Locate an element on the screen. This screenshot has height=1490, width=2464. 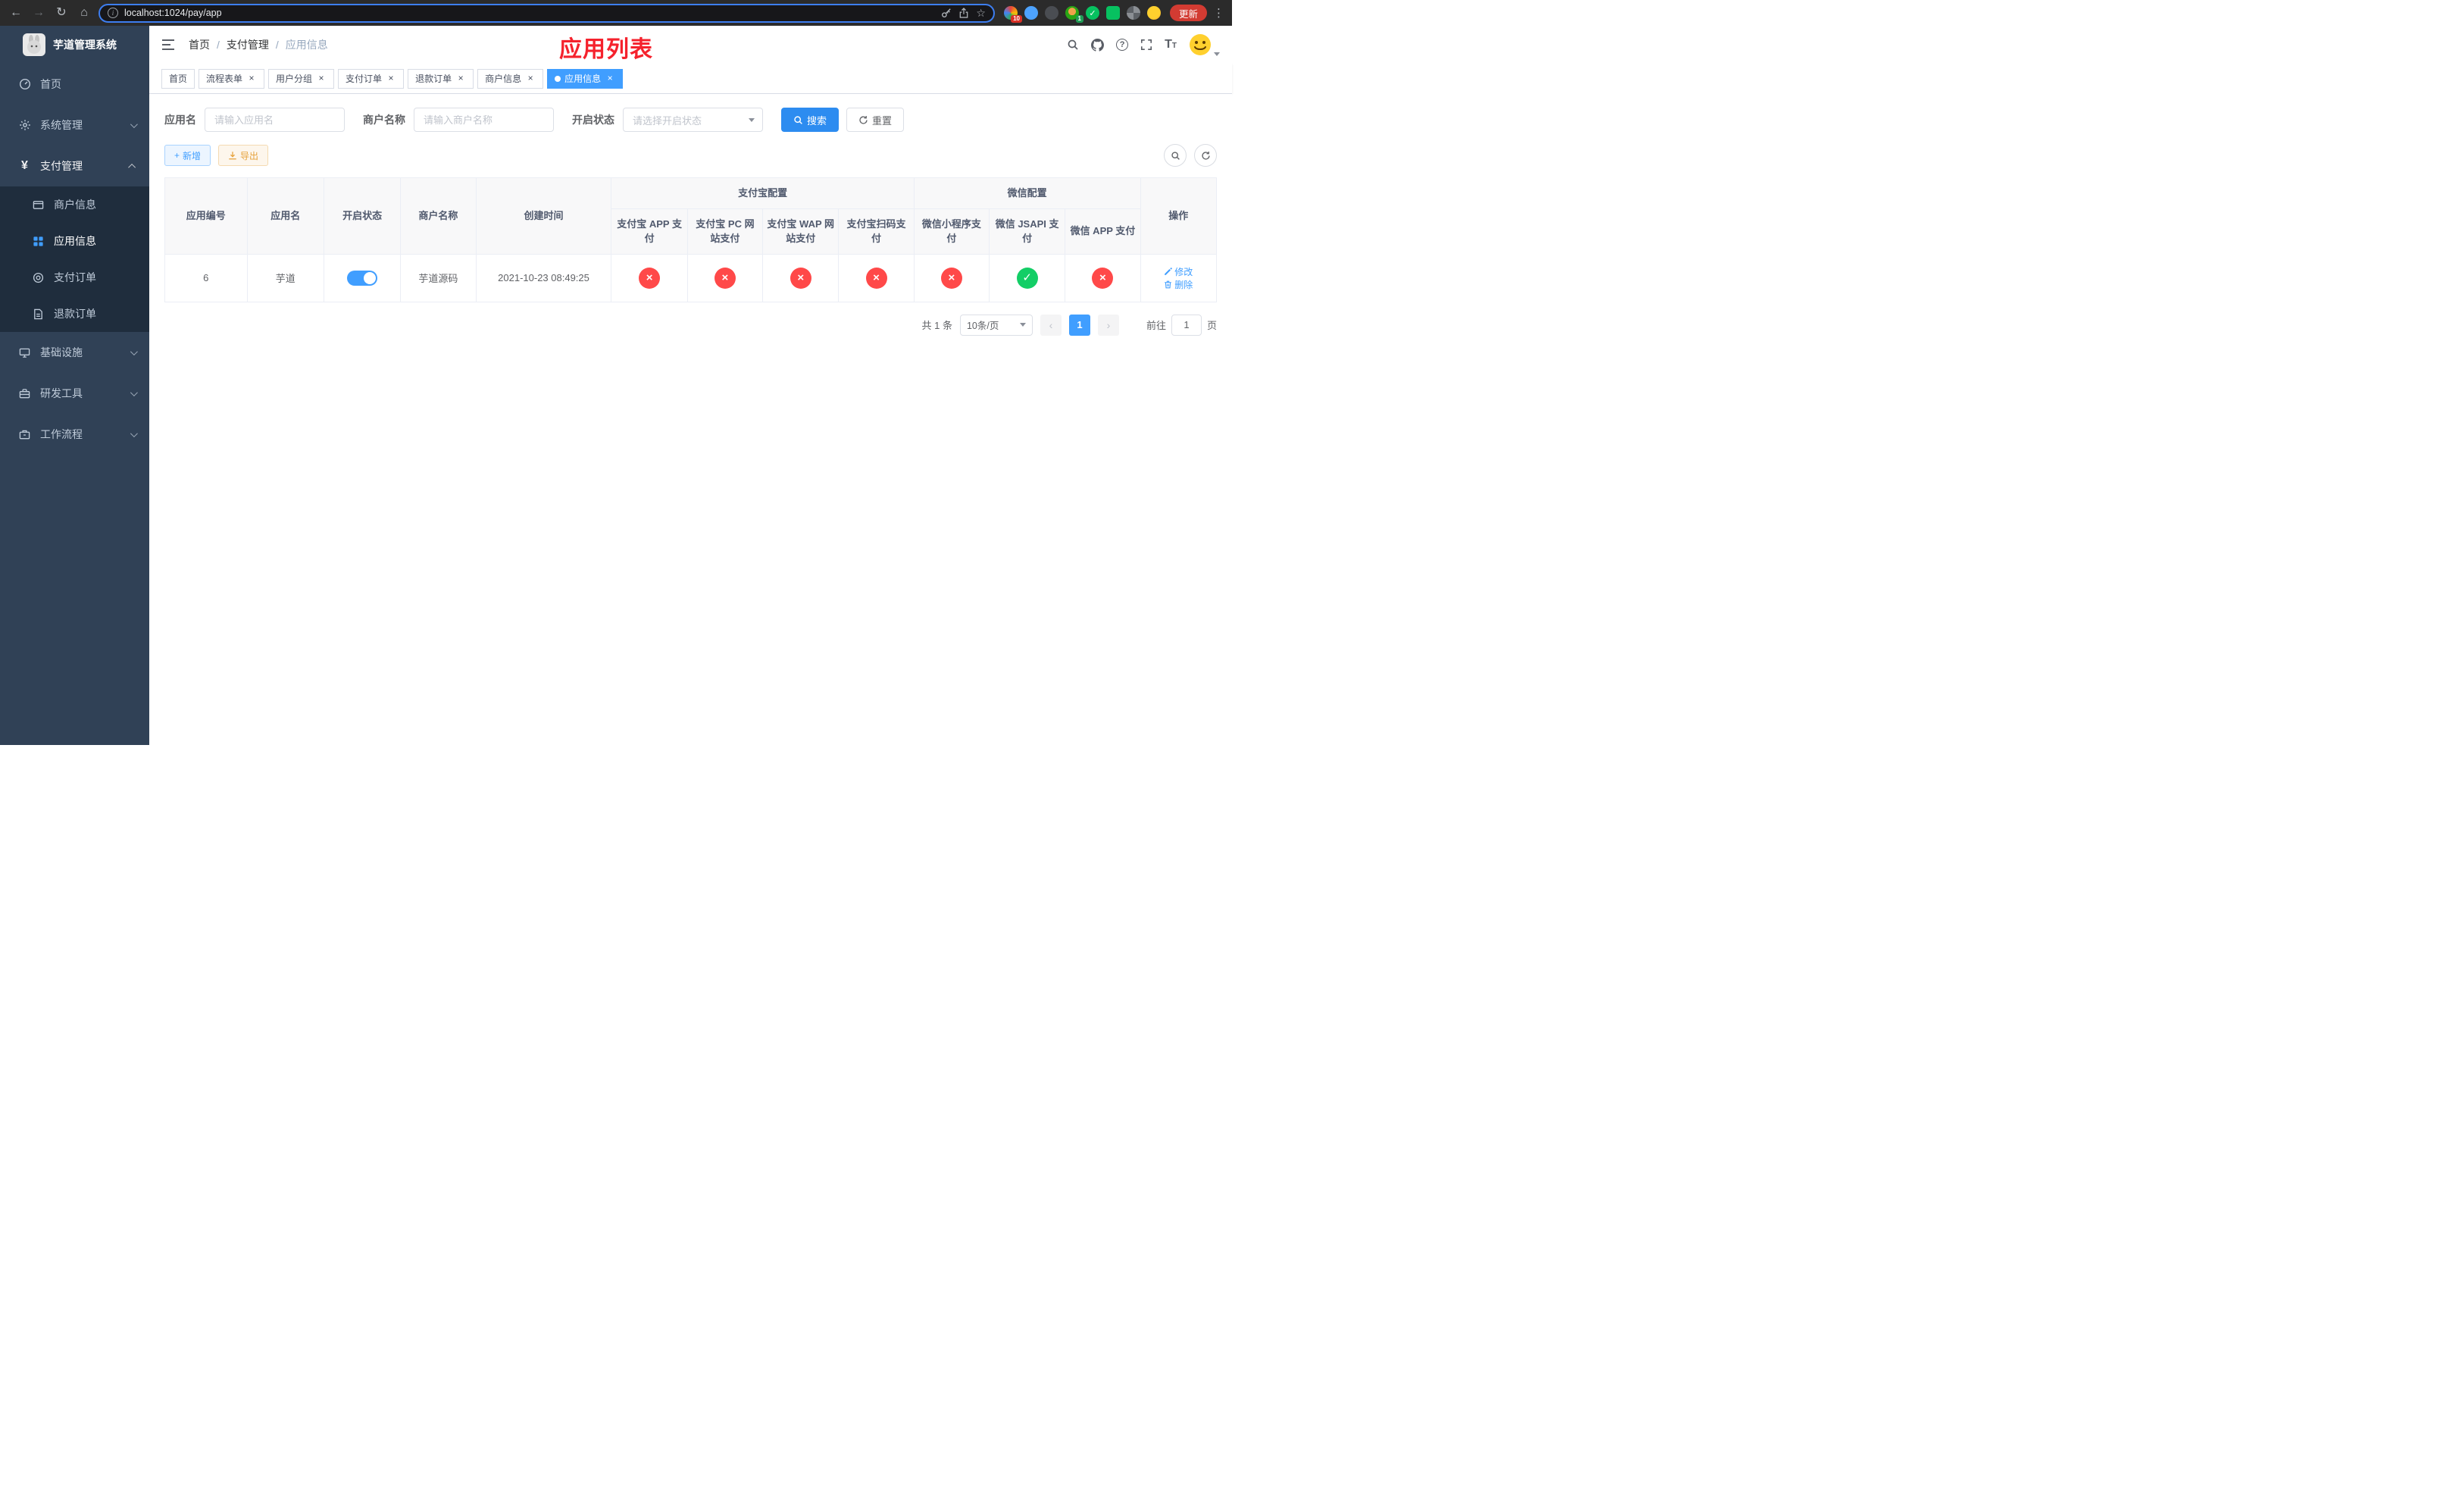
tab-refund-orders: 退款订单 × is located at coordinates (441, 78).